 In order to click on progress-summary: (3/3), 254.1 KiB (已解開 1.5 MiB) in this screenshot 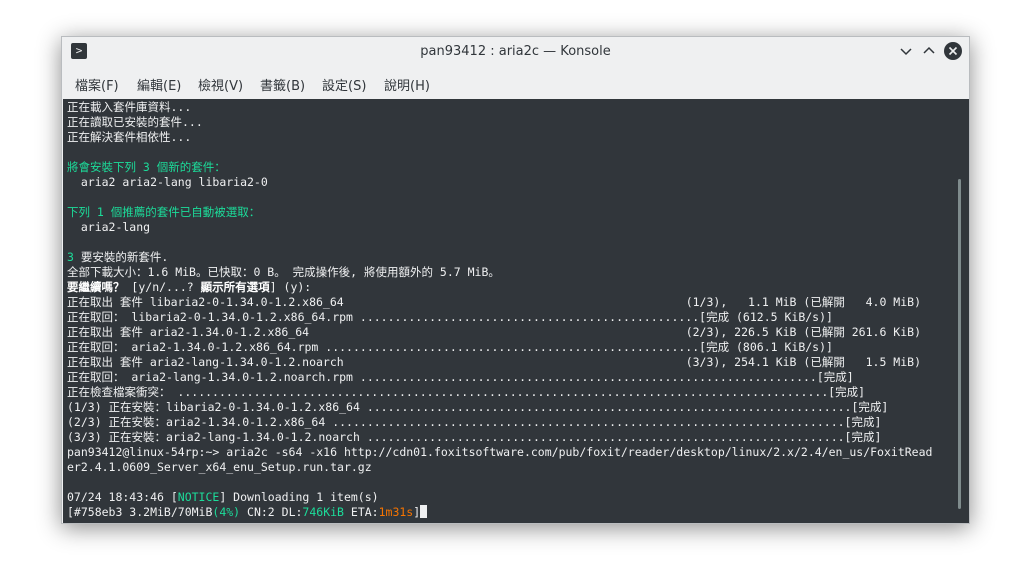, I will do `click(803, 362)`.